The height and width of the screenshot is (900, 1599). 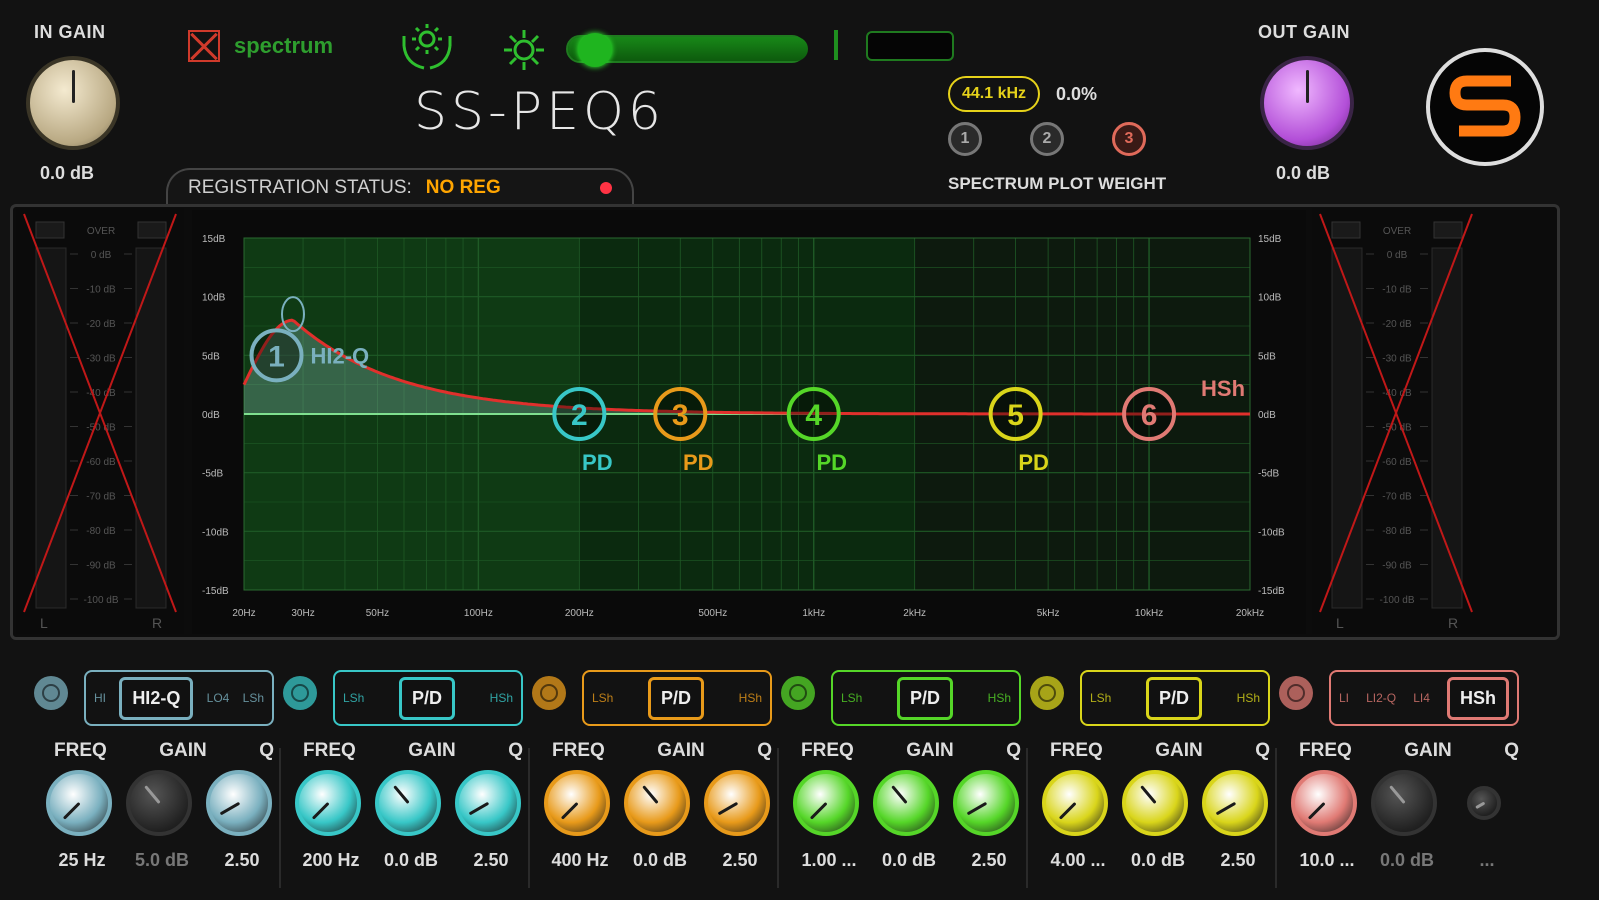 What do you see at coordinates (1344, 698) in the screenshot?
I see `filter-type-option: LI` at bounding box center [1344, 698].